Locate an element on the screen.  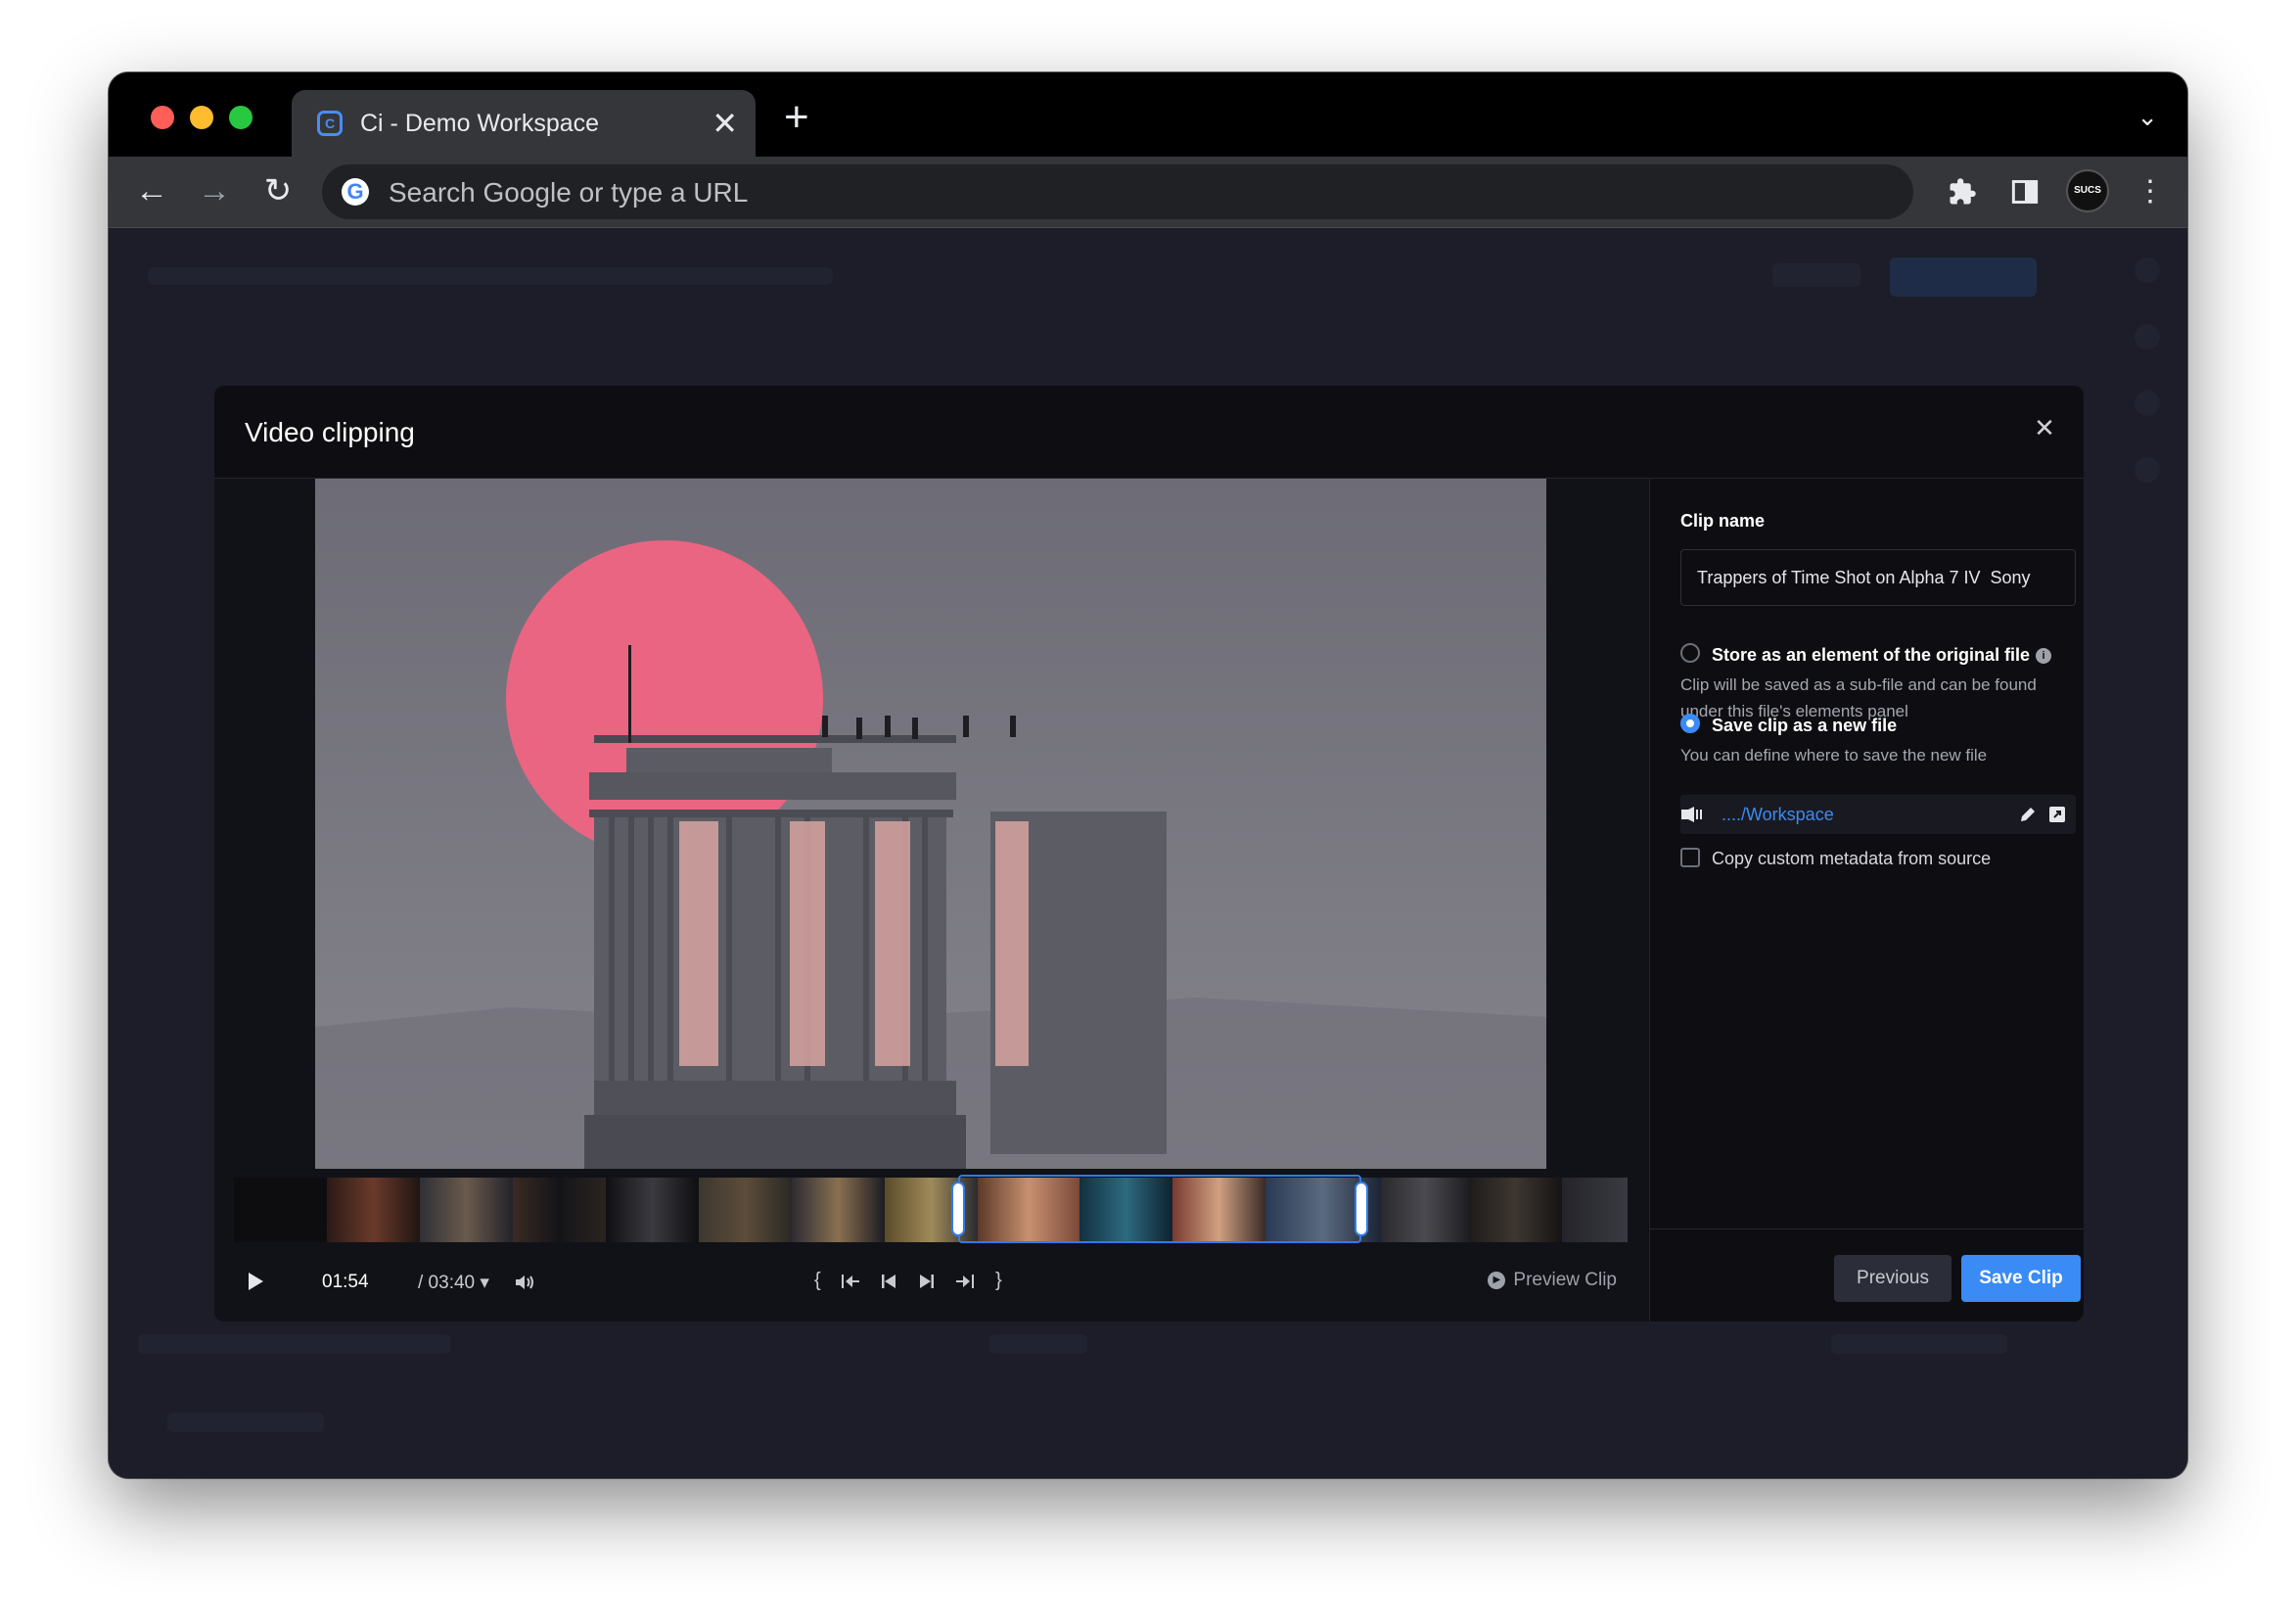
destination-path-link: ..../Workspace is located at coordinates (1778, 815).